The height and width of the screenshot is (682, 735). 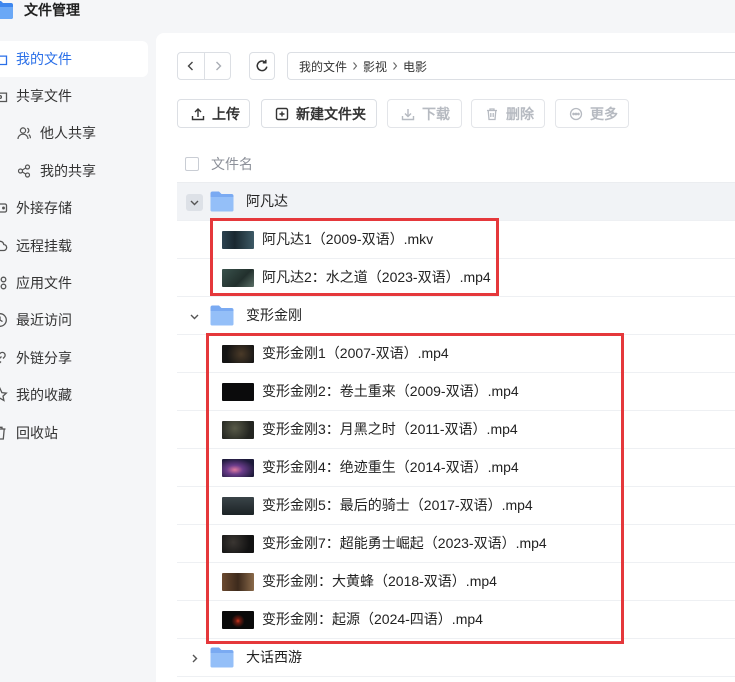 I want to click on file-name: 变形金刚5：最后的骑士（2017-双语）.mp4, so click(x=397, y=505).